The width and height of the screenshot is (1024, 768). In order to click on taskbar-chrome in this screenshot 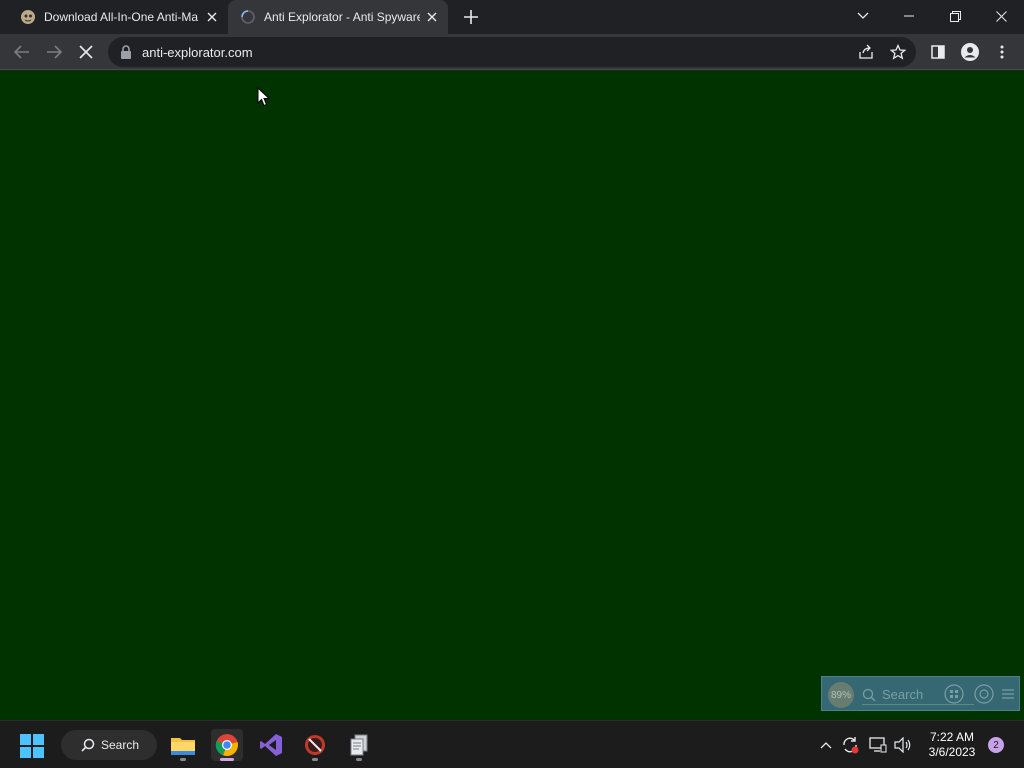, I will do `click(227, 745)`.